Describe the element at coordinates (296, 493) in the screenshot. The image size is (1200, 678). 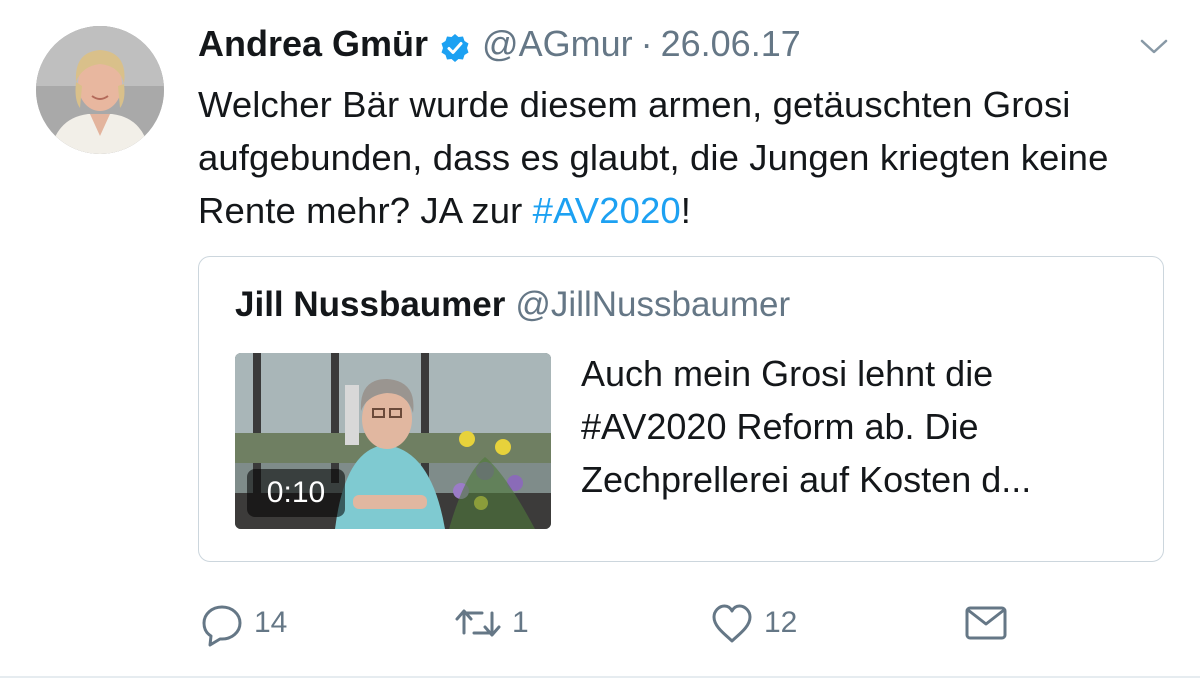
I see `video-duration-badge: 0:10` at that location.